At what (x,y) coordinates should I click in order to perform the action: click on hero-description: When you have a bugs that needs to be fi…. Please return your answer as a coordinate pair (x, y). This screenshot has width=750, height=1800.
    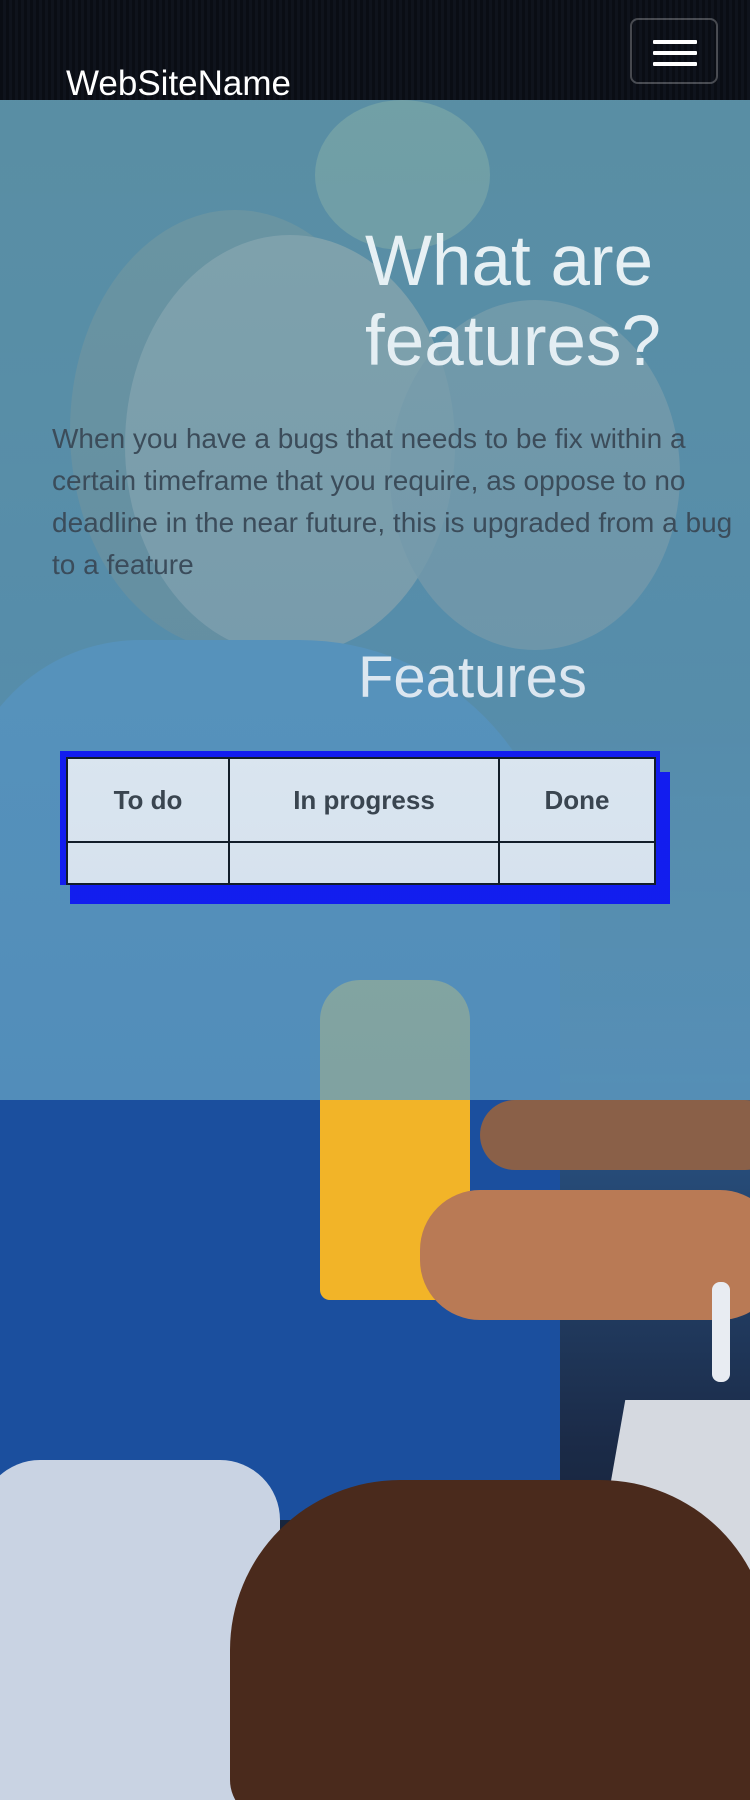
    Looking at the image, I should click on (392, 501).